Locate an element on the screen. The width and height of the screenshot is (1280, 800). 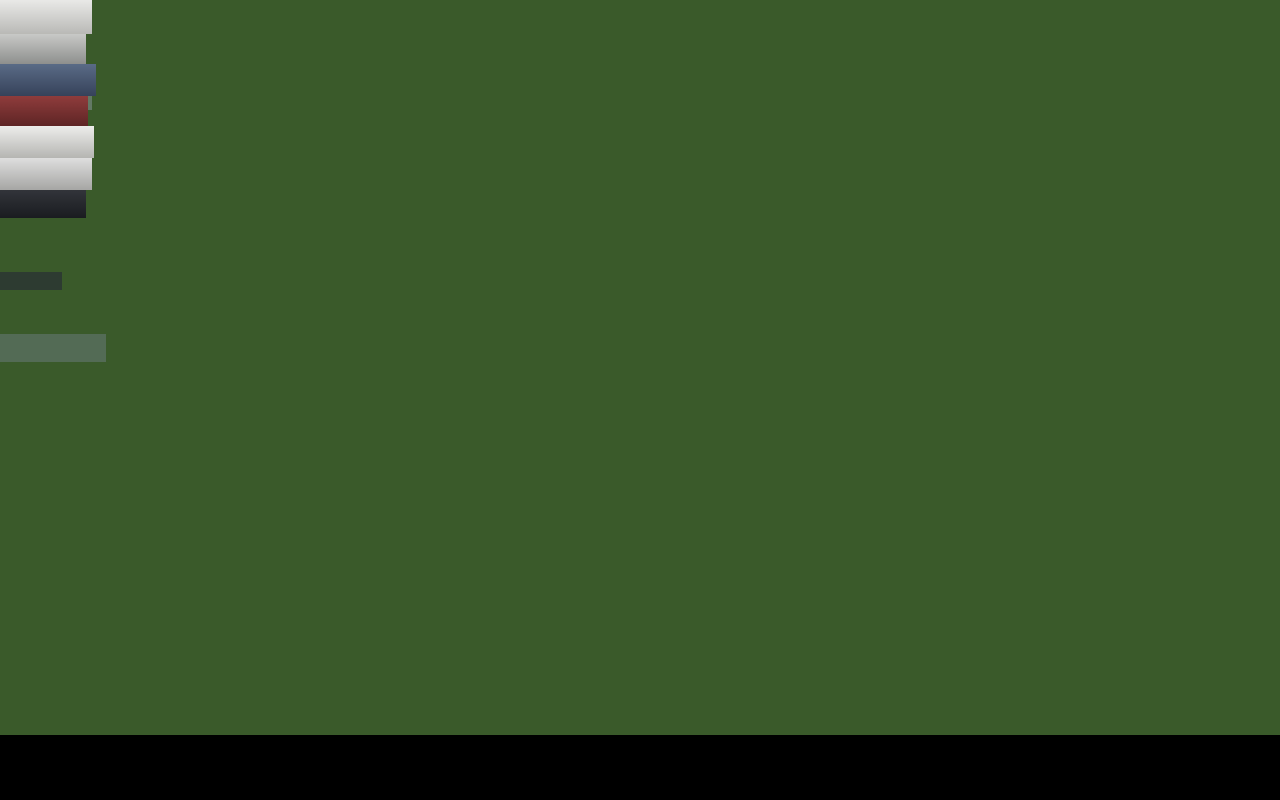
light-pole is located at coordinates (4, 559).